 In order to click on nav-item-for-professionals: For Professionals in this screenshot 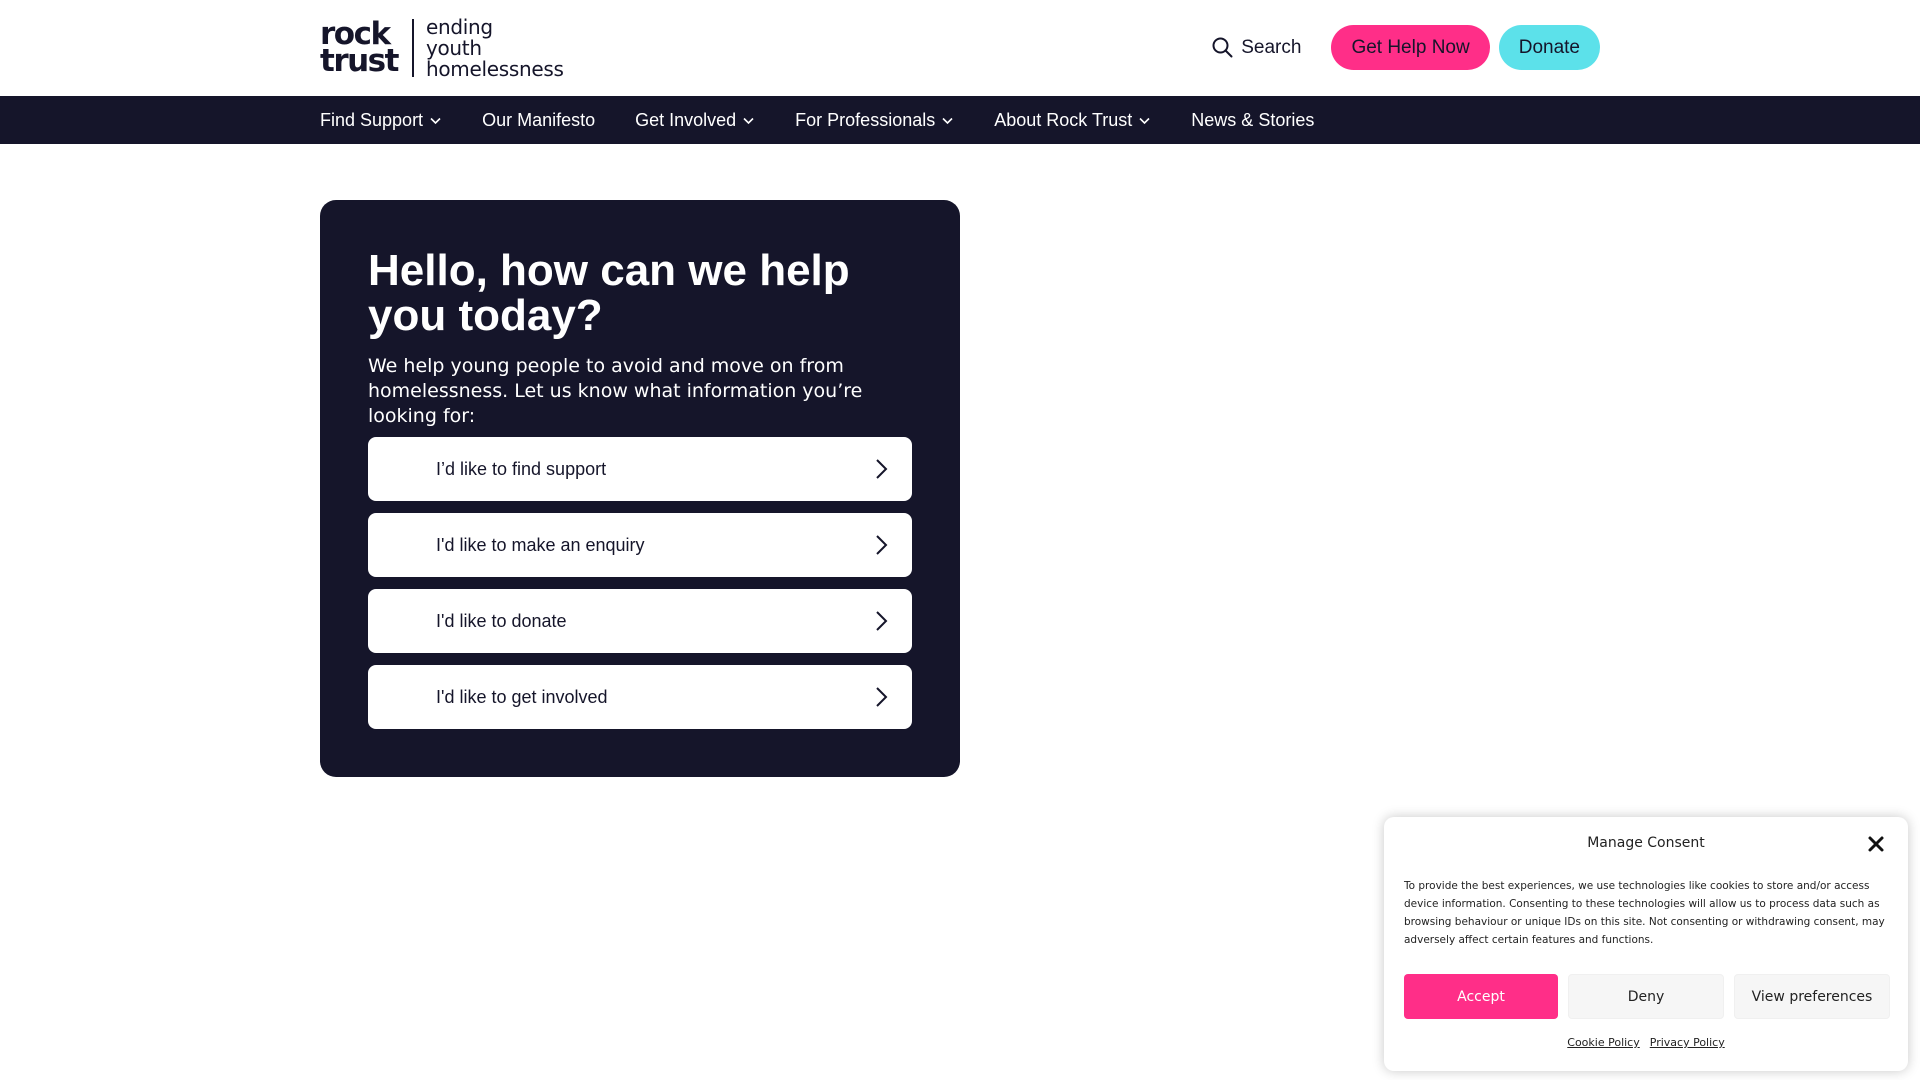, I will do `click(874, 120)`.